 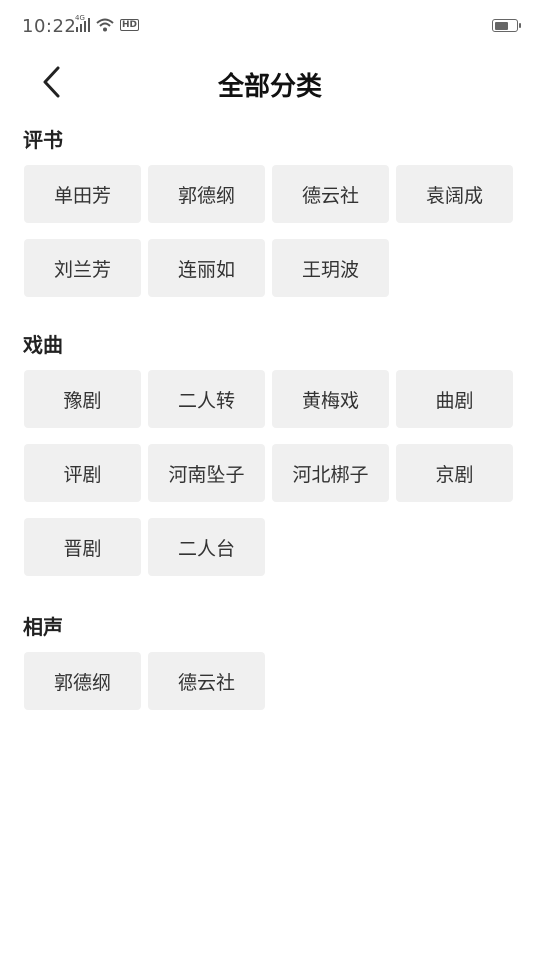 What do you see at coordinates (43, 627) in the screenshot?
I see `section-title: 相声` at bounding box center [43, 627].